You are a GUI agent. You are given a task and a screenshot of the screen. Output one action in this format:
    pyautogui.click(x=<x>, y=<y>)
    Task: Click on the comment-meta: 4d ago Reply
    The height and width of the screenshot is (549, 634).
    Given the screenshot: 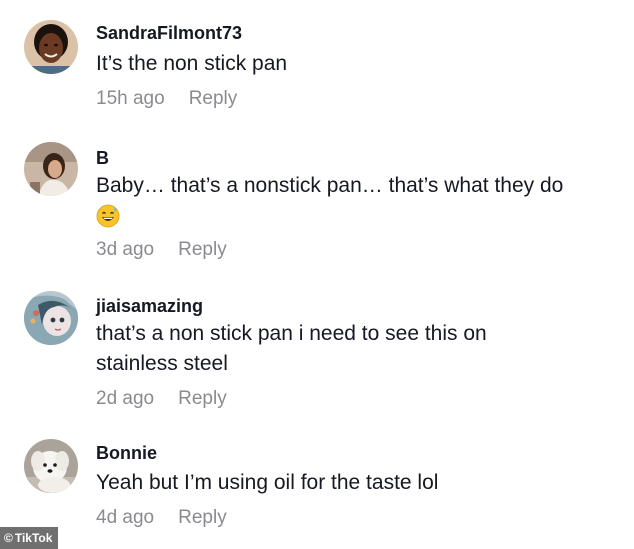 What is the action you would take?
    pyautogui.click(x=161, y=518)
    